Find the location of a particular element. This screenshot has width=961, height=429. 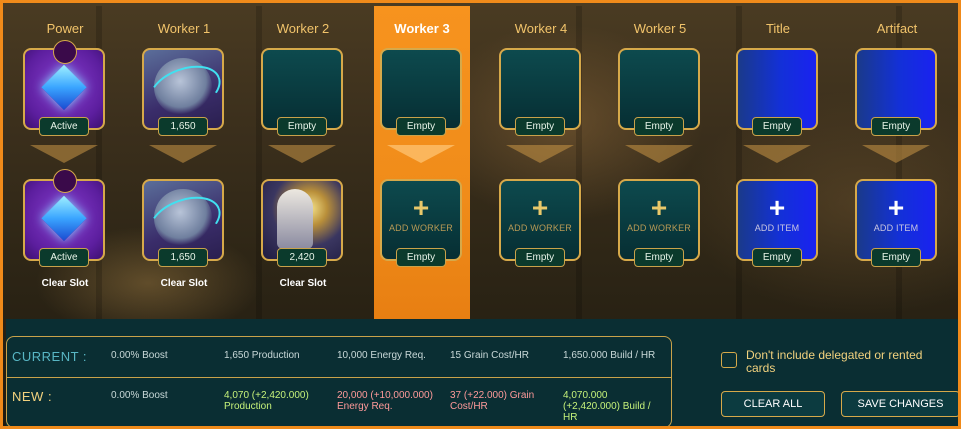

slot-worker-5-top: Empty is located at coordinates (659, 92).